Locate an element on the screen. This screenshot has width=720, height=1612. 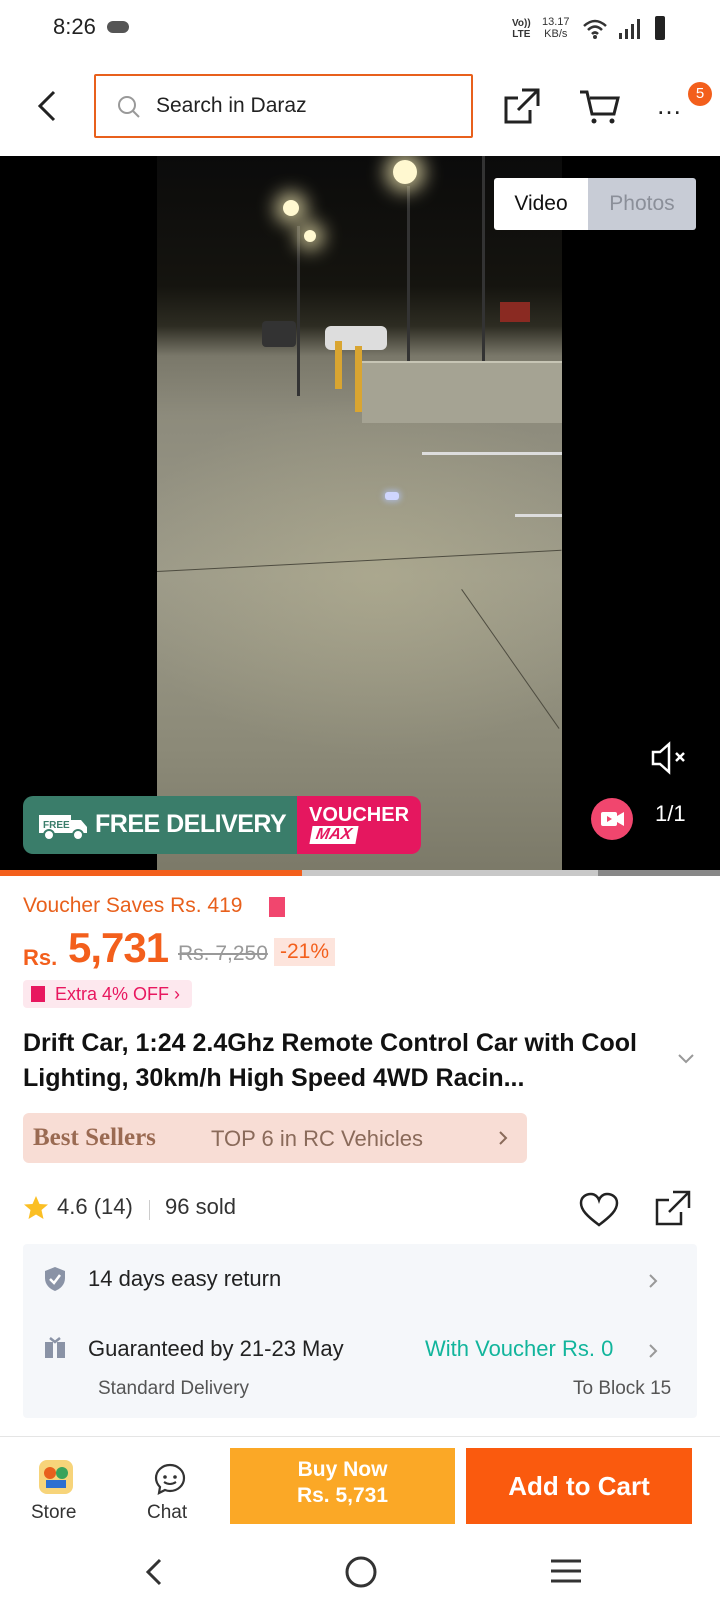
wifi-icon is located at coordinates (595, 29).